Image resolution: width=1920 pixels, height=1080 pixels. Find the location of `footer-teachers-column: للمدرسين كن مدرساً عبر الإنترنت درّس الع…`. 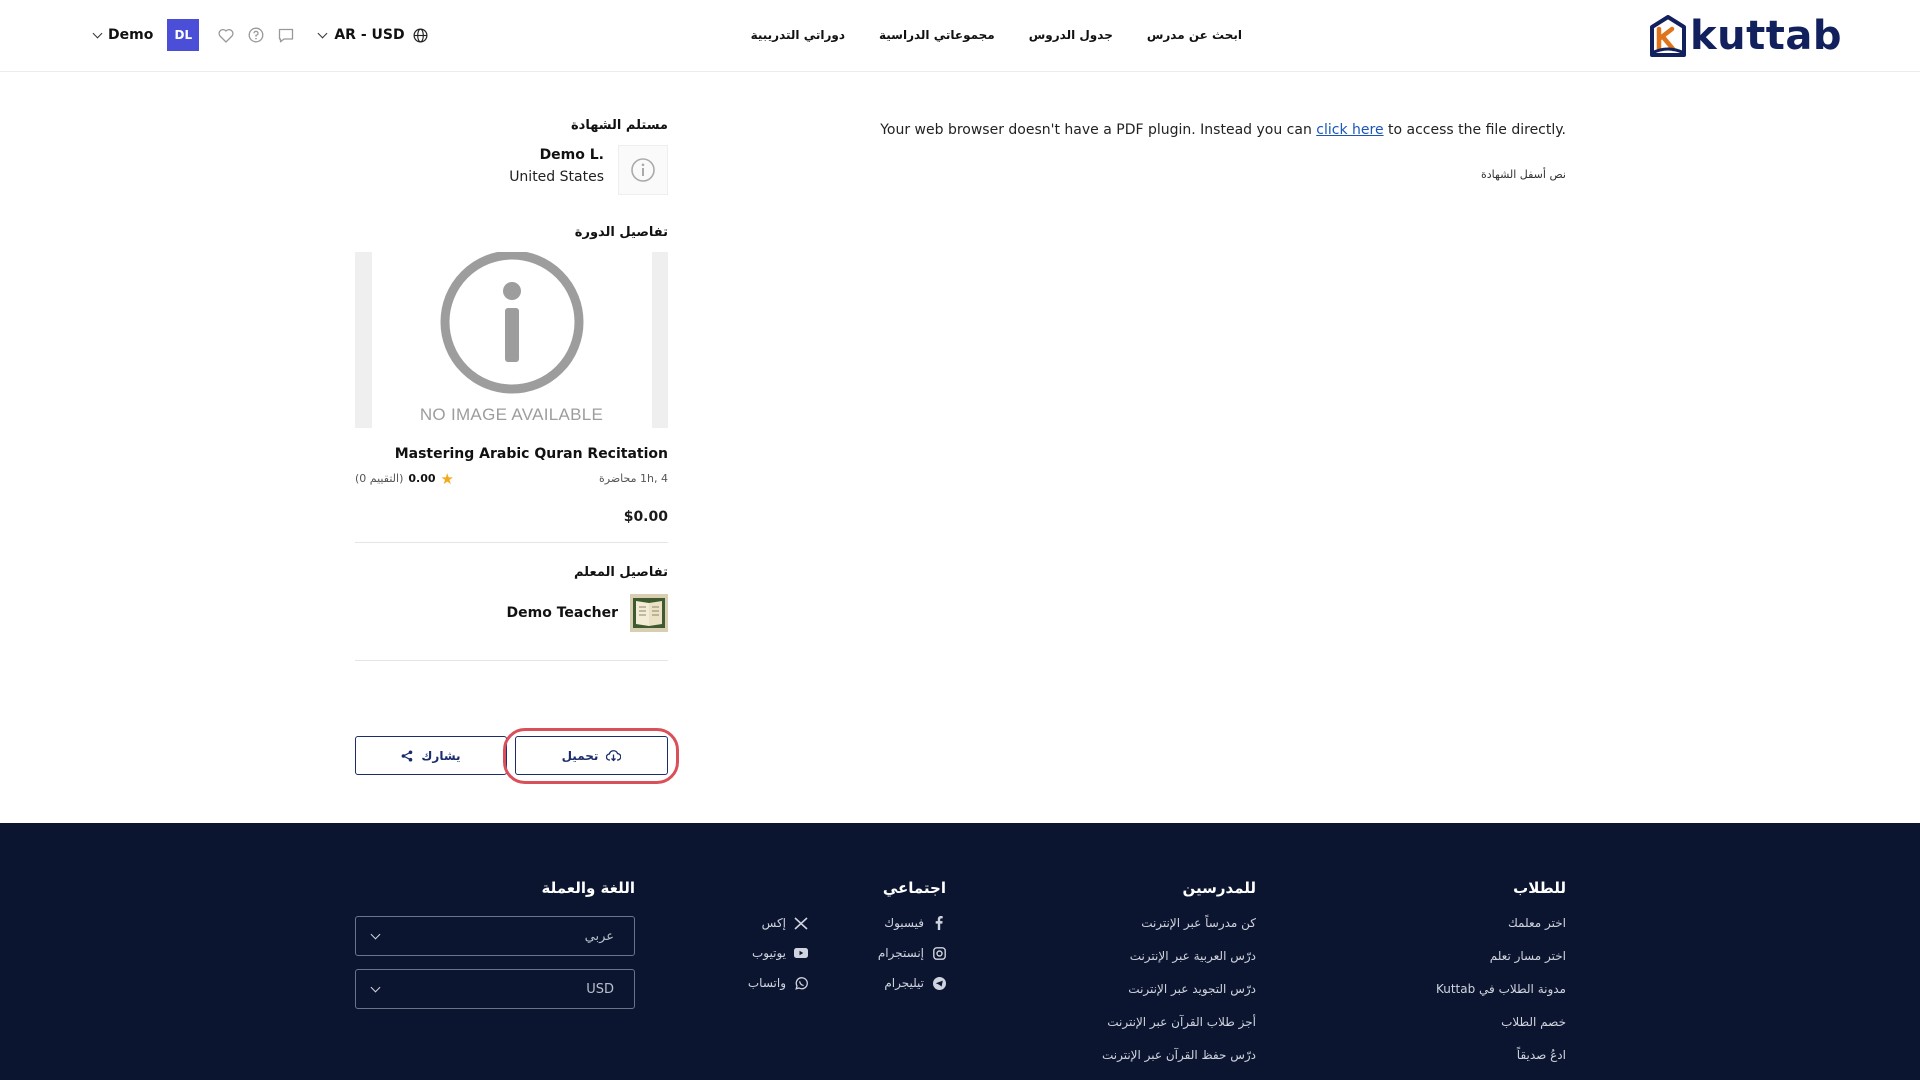

footer-teachers-column: للمدرسين كن مدرساً عبر الإنترنت درّس الع… is located at coordinates (1179, 979).